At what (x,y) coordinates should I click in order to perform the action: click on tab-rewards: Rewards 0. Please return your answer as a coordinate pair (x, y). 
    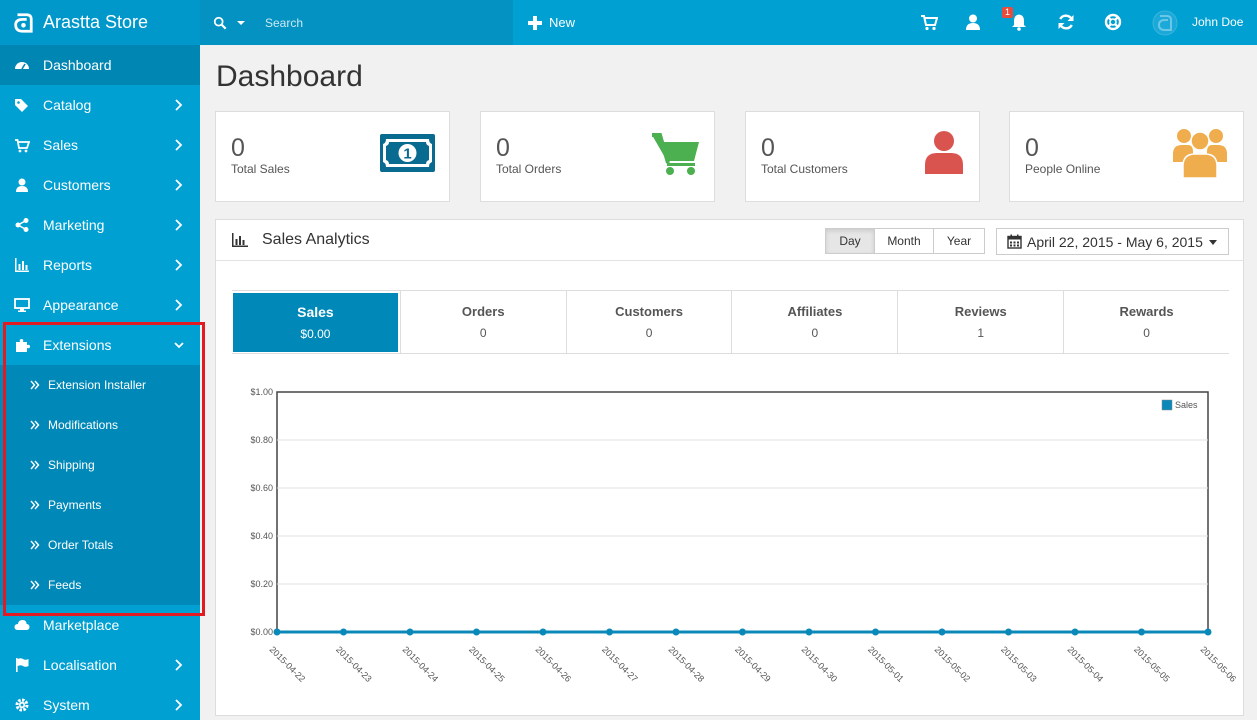
    Looking at the image, I should click on (1146, 322).